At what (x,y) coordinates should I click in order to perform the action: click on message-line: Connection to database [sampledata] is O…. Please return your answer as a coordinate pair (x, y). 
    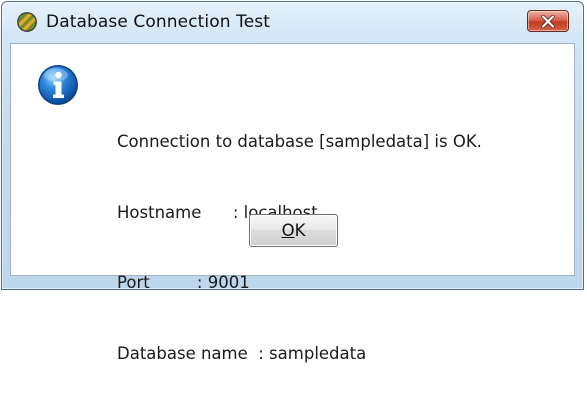
    Looking at the image, I should click on (299, 141).